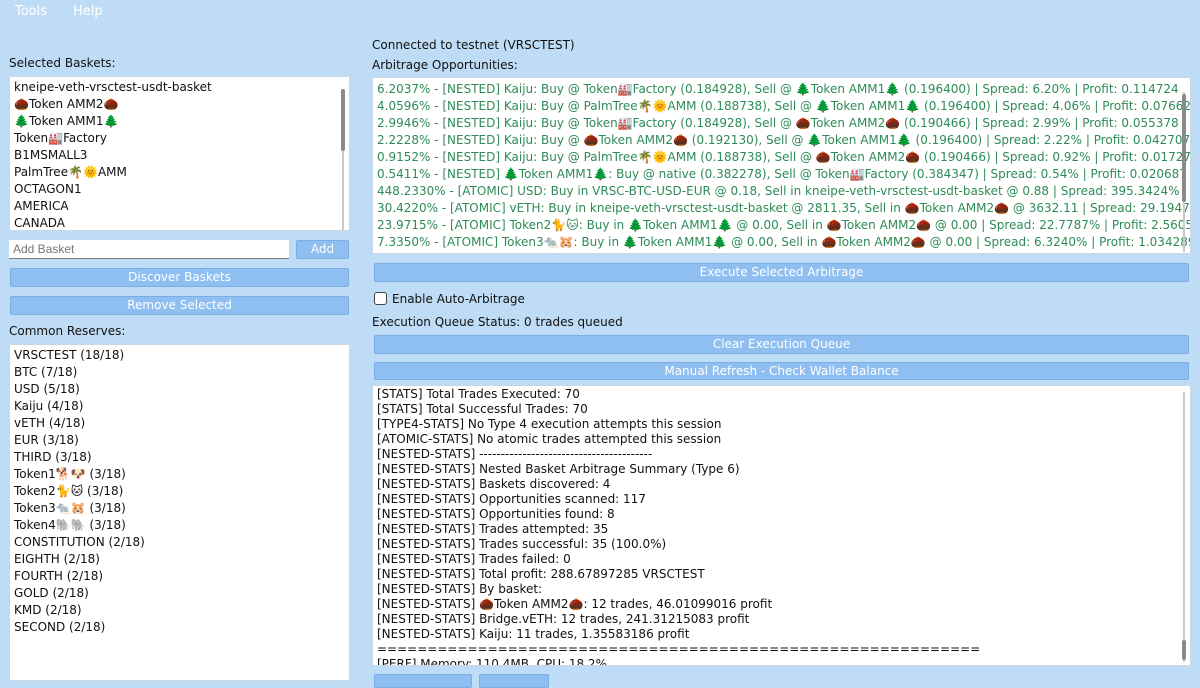  What do you see at coordinates (179, 222) in the screenshot?
I see `basket-list-item: CANADA` at bounding box center [179, 222].